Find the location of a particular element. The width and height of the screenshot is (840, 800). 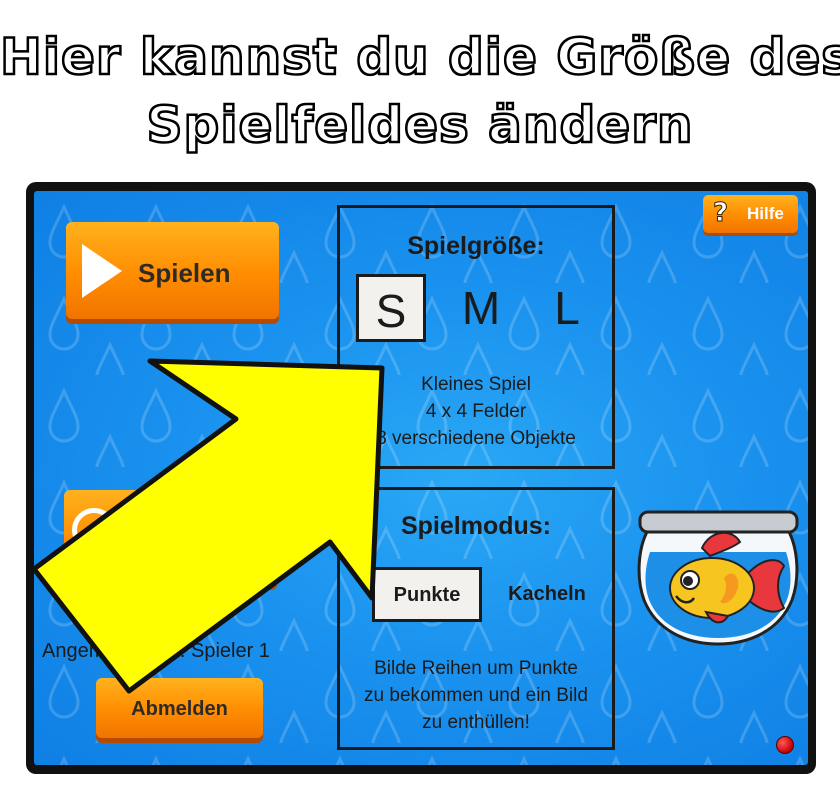

size-option-l: L is located at coordinates (567, 308).